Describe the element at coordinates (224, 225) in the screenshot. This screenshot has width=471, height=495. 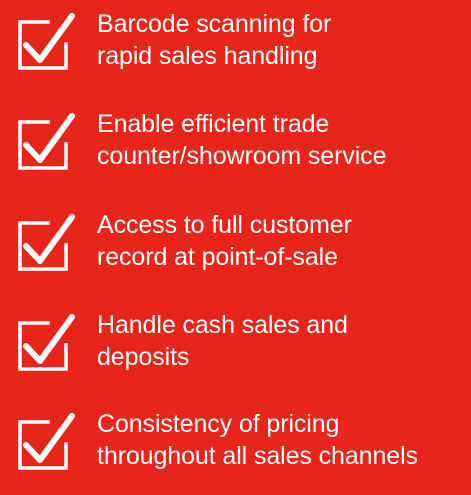
I see `feature-text-line: Access to full customer` at that location.